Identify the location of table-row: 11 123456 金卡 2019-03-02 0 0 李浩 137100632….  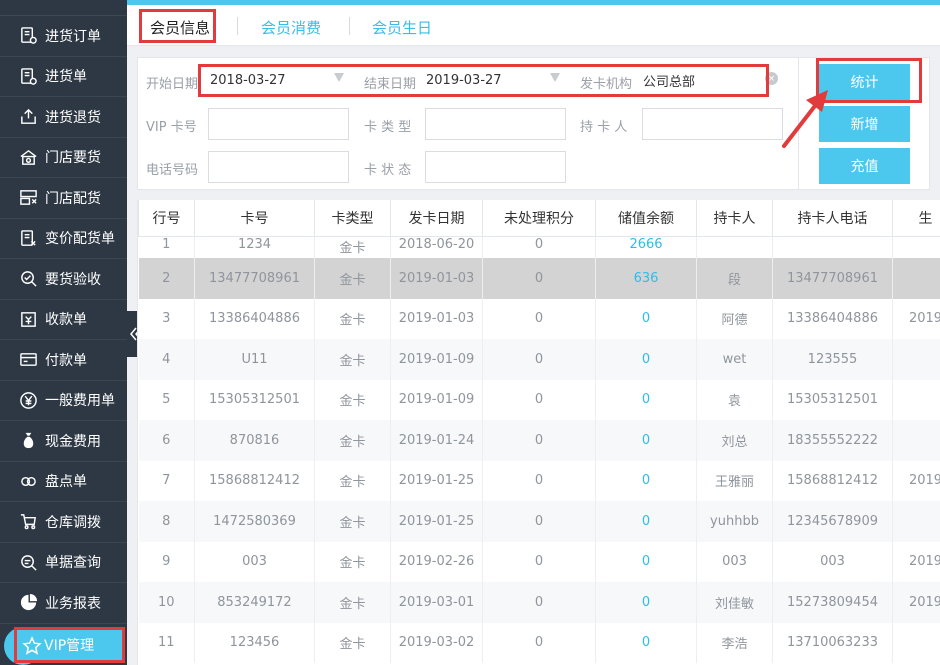
(539, 642).